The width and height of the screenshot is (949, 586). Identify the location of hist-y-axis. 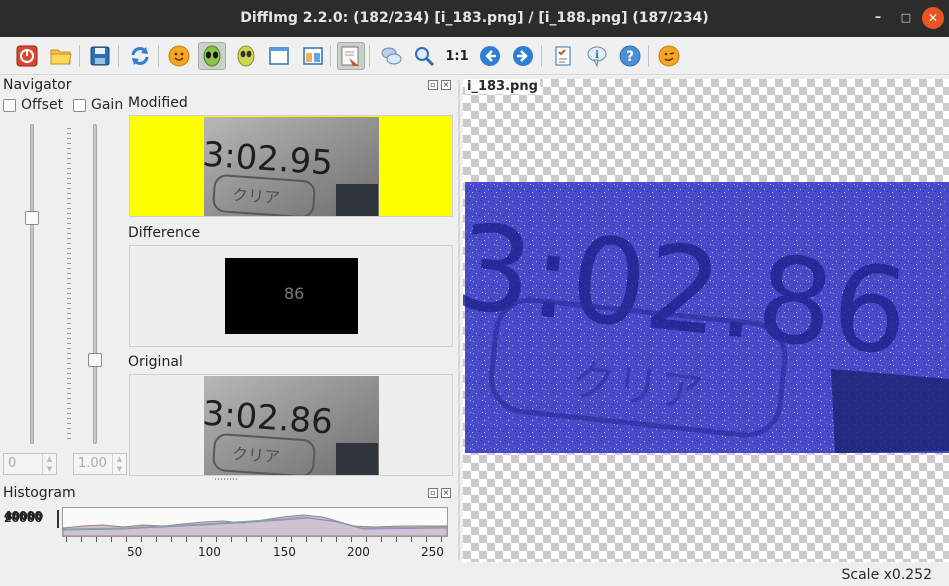
(58, 519).